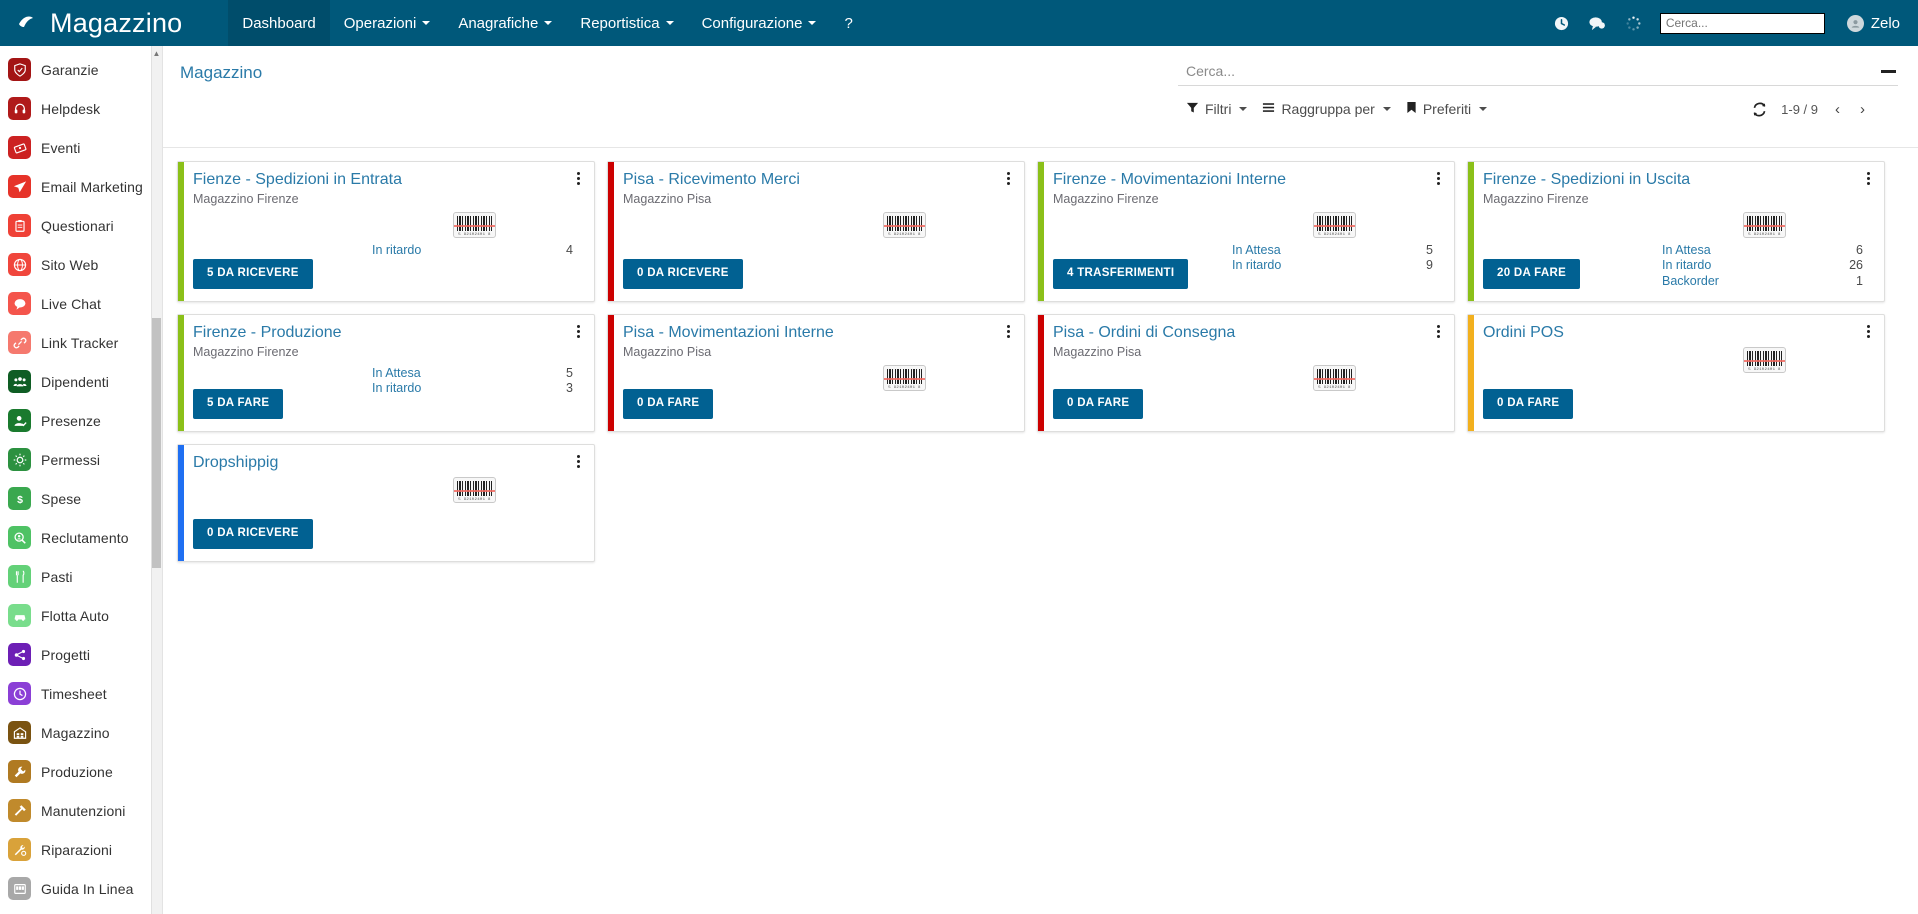  I want to click on menu-configurazione: Configurazione, so click(759, 23).